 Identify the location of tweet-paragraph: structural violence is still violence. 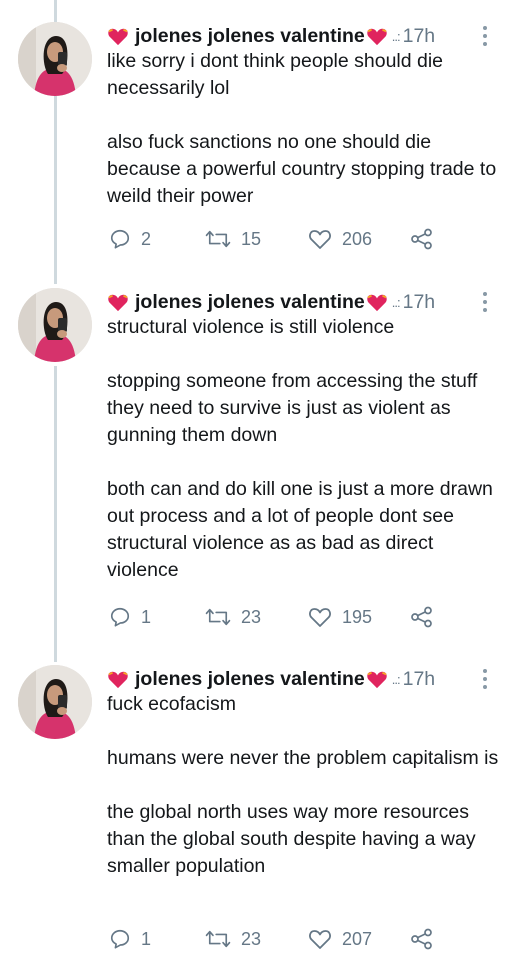
(251, 327).